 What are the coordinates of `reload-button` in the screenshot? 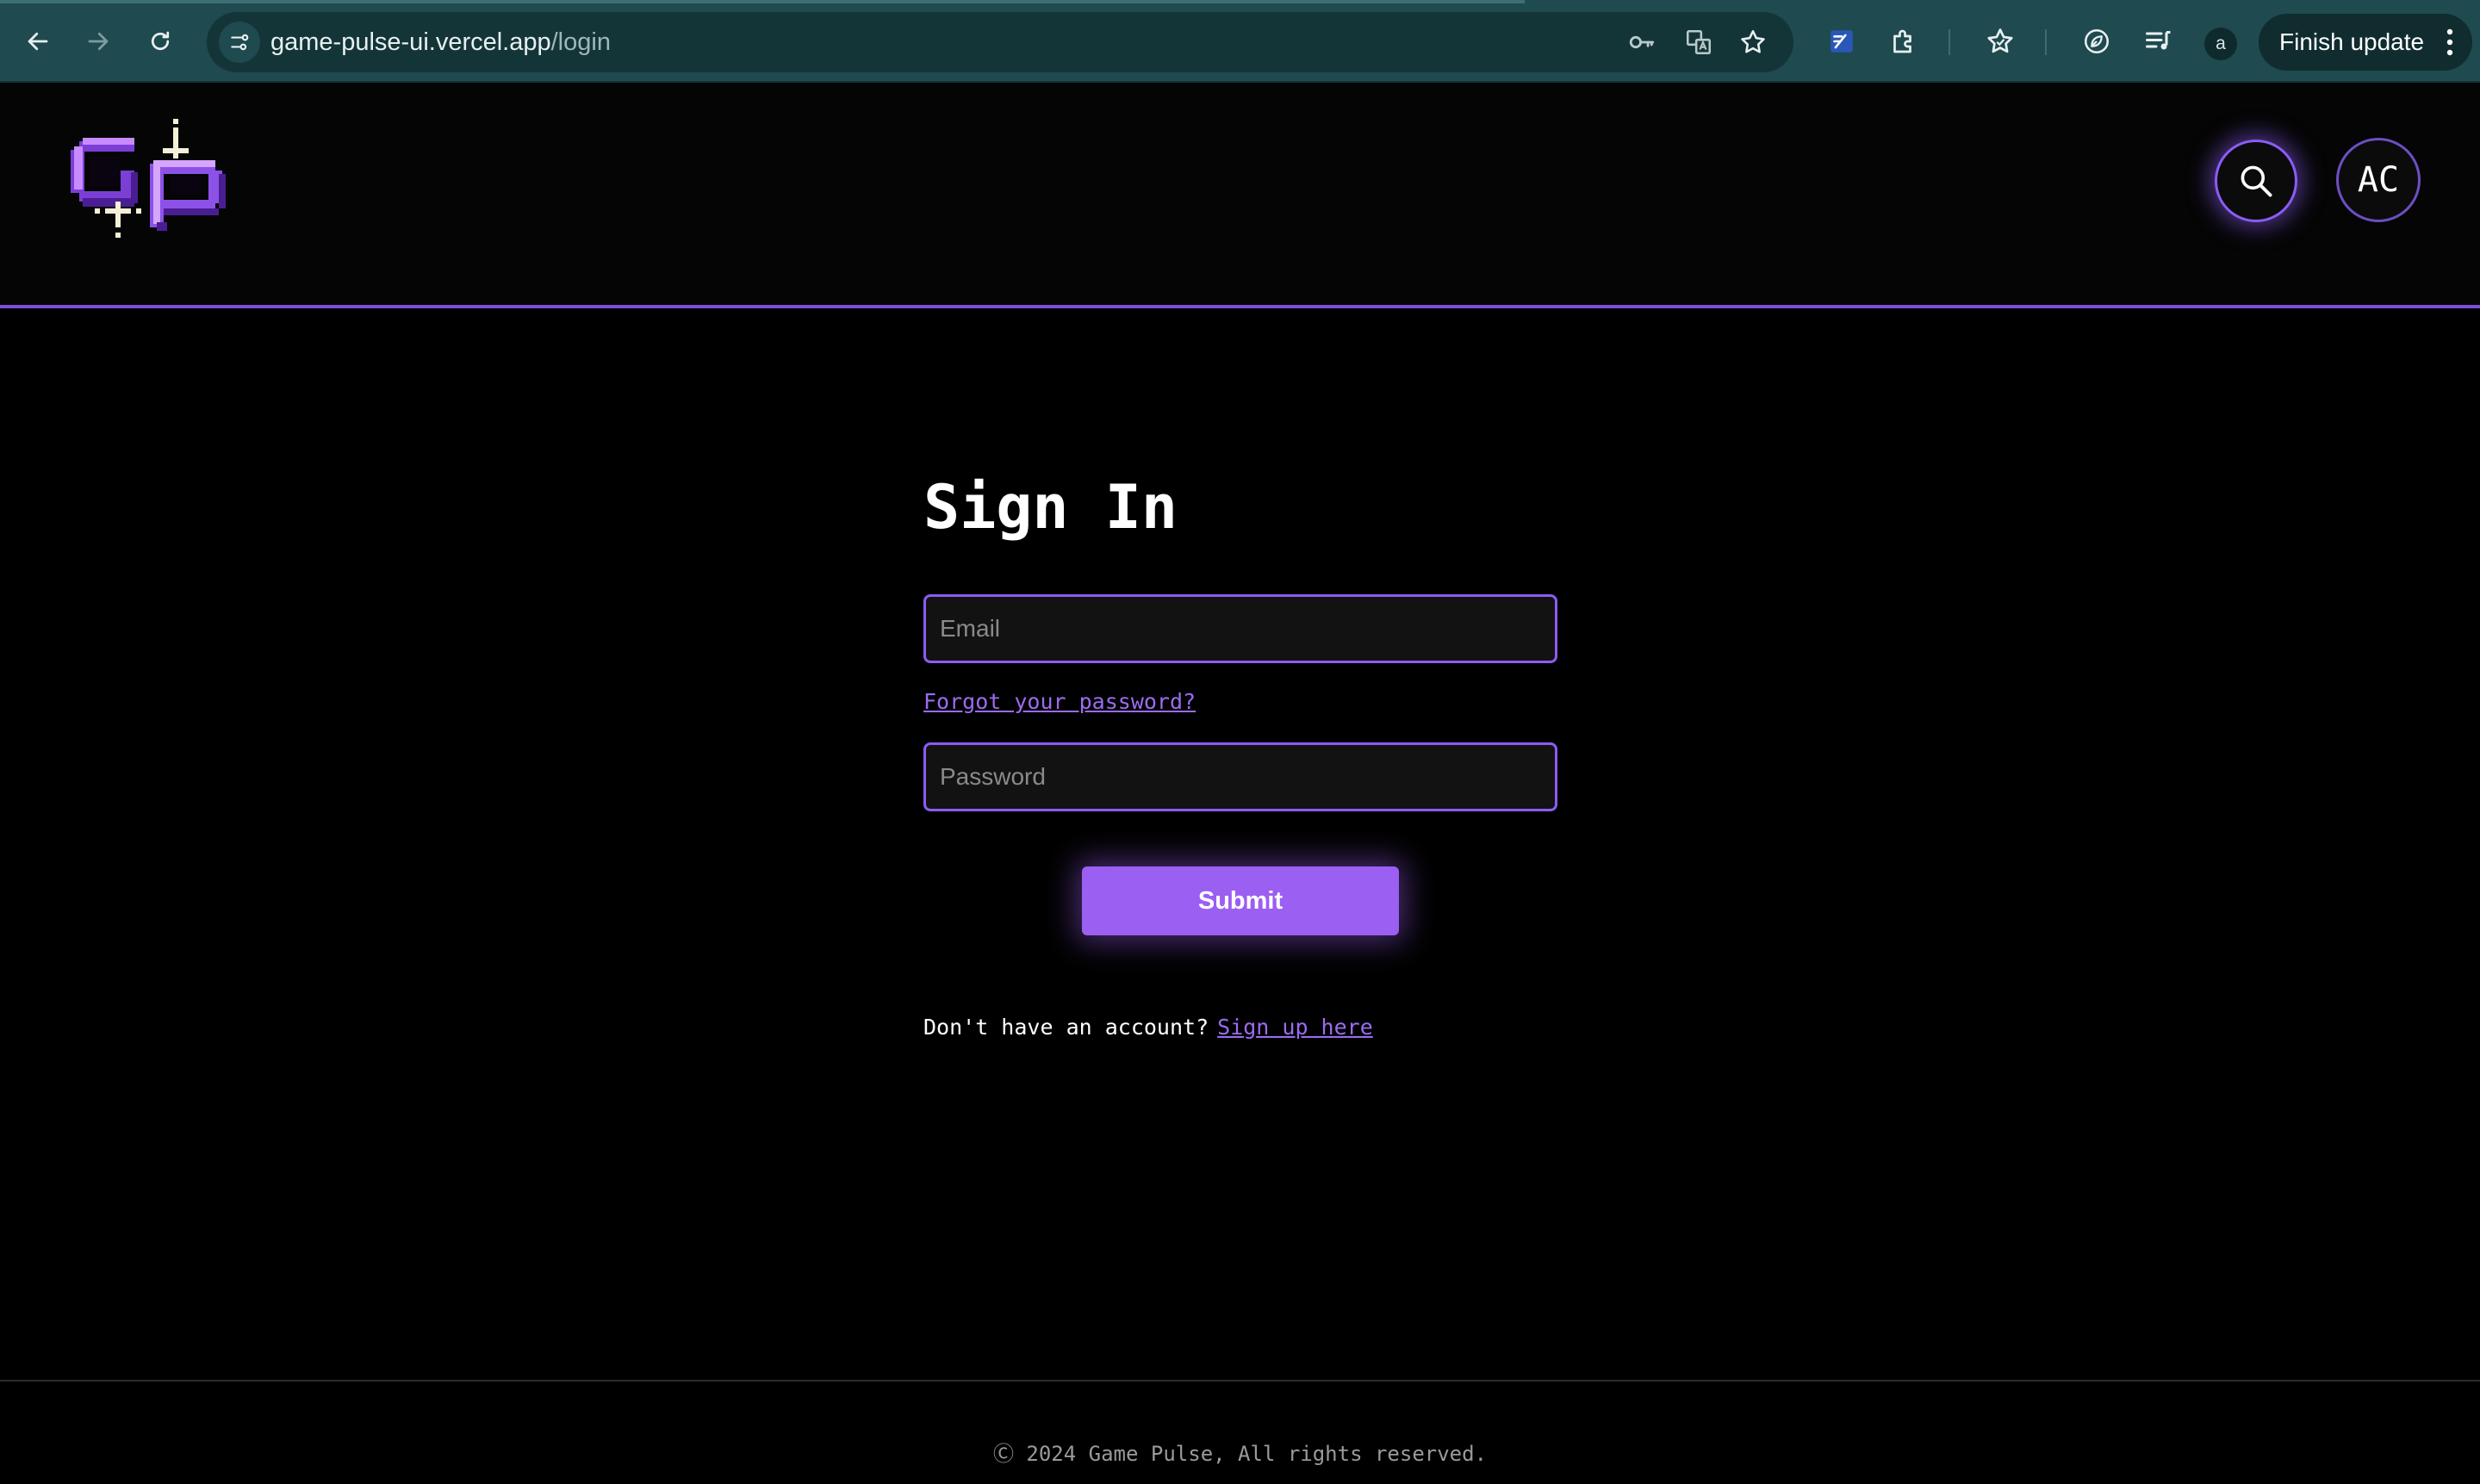 It's located at (160, 41).